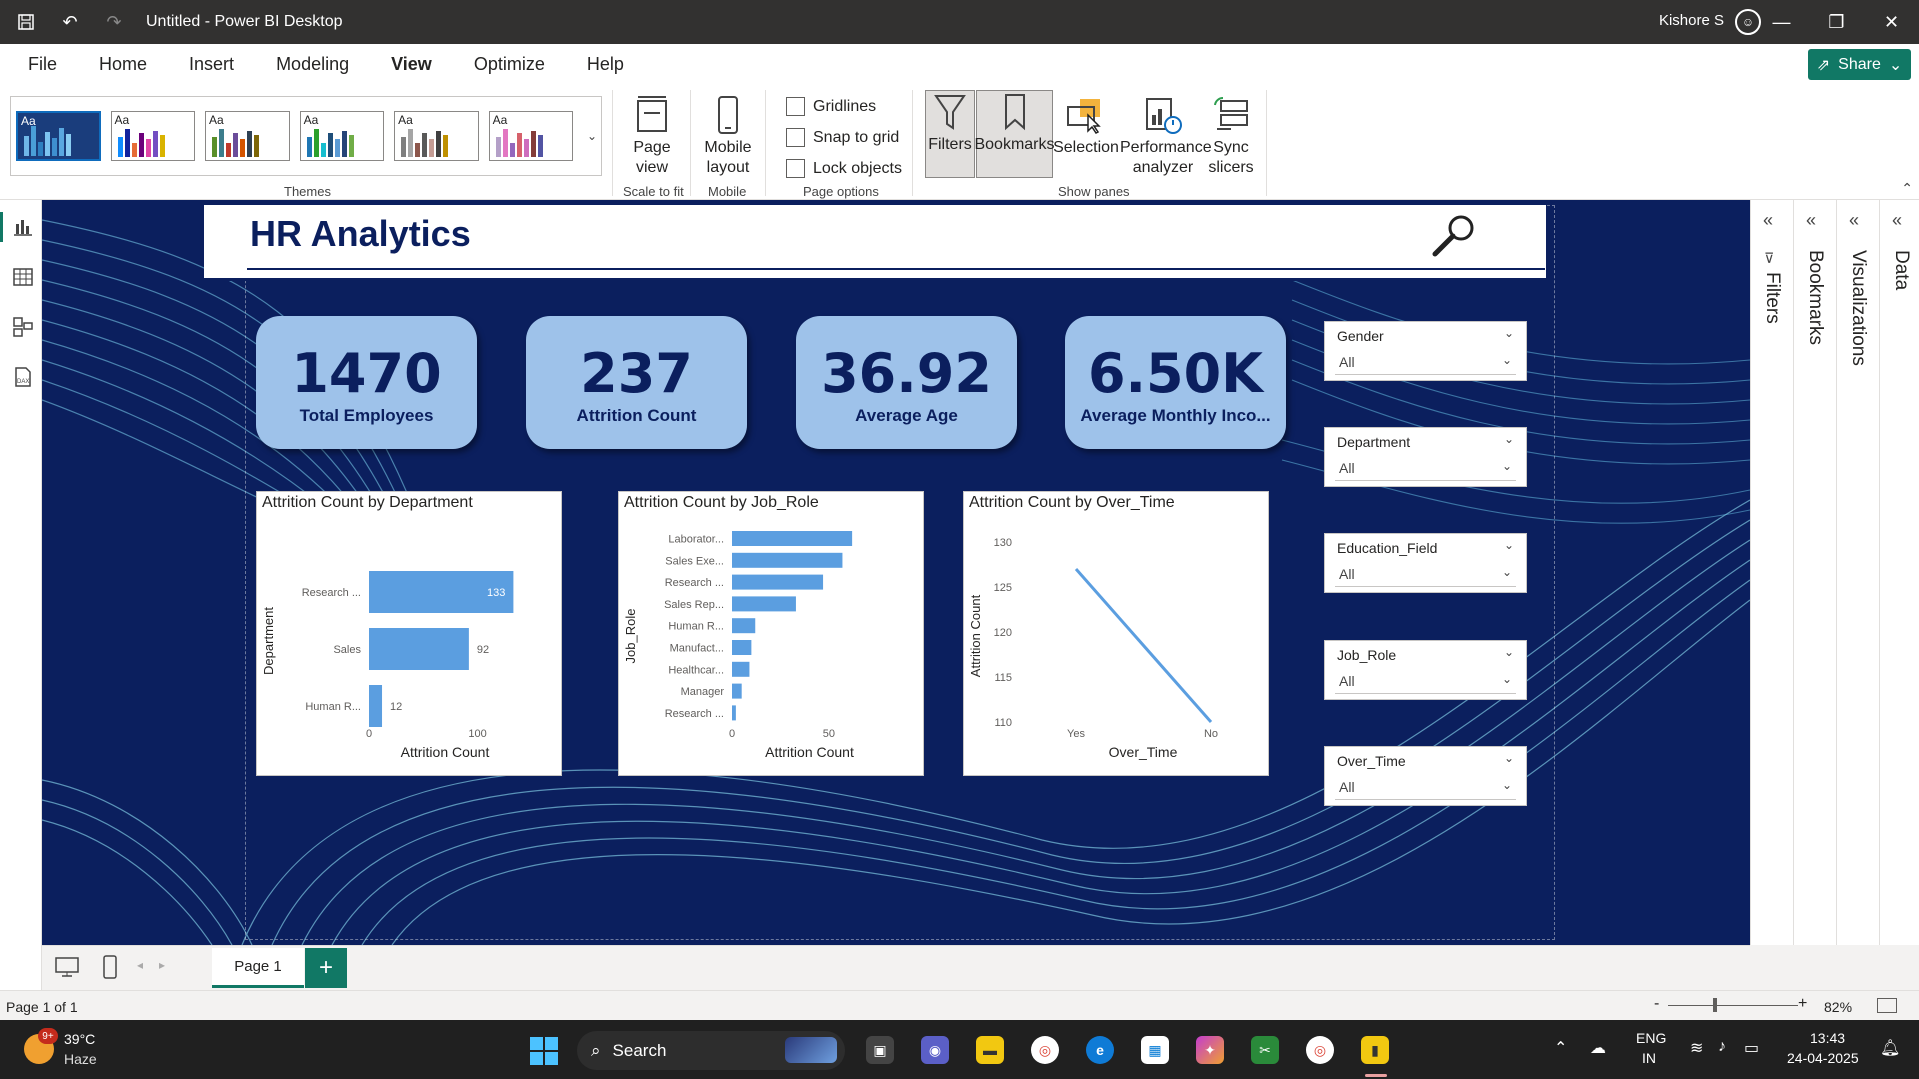 The image size is (1919, 1079). I want to click on battery-icon: ▭, so click(1751, 1048).